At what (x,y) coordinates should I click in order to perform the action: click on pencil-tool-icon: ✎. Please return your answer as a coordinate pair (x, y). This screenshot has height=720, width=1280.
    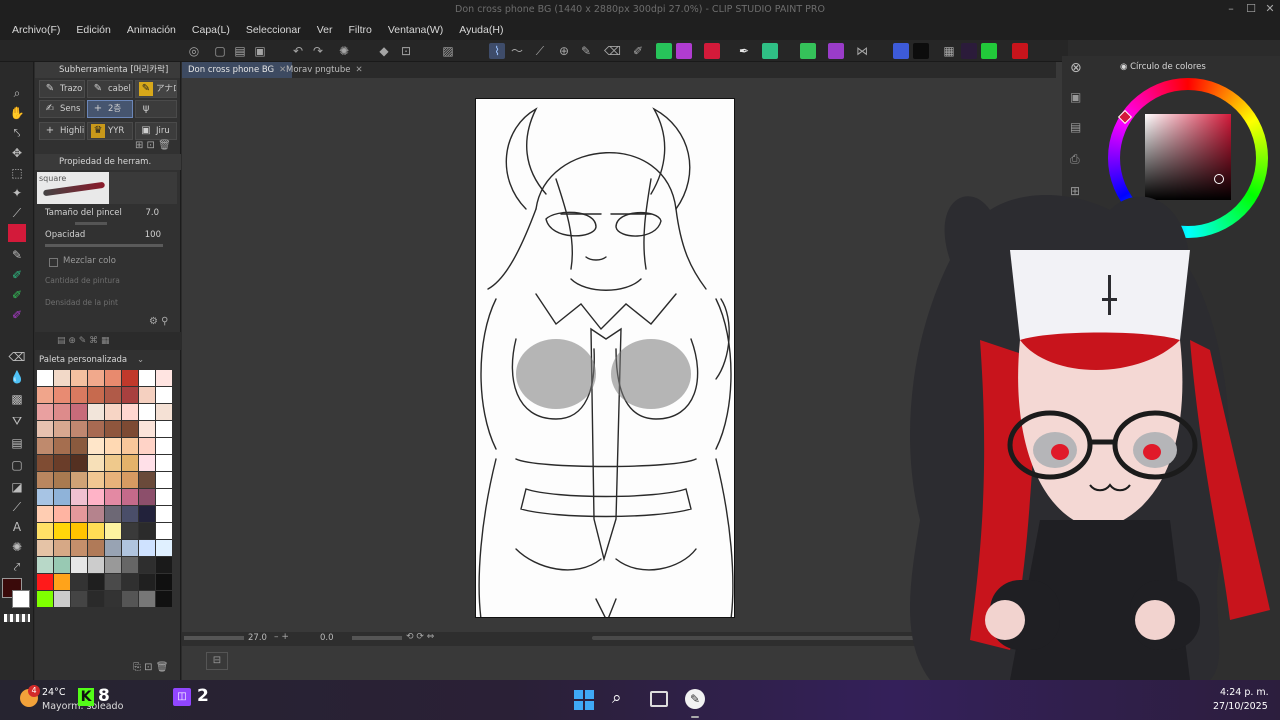
    Looking at the image, I should click on (17, 255).